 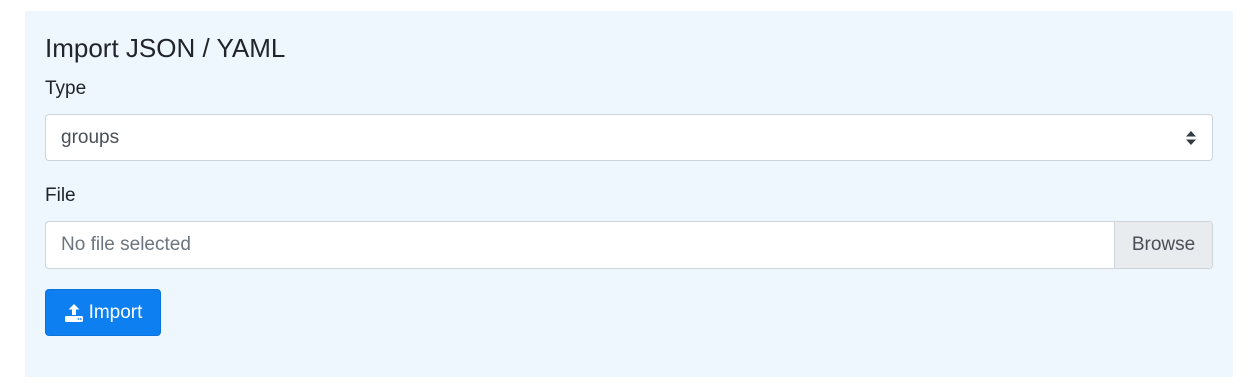 I want to click on file-input: No file selected Browse, so click(x=629, y=245).